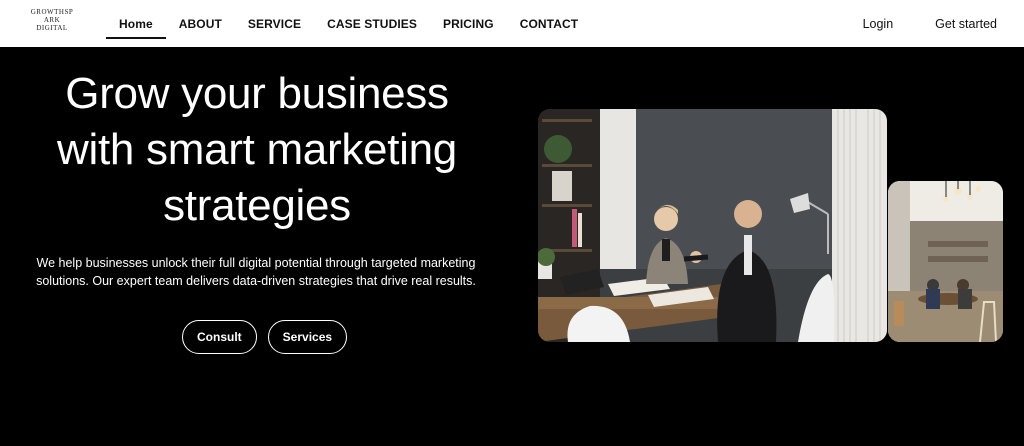 This screenshot has width=1024, height=446. Describe the element at coordinates (966, 24) in the screenshot. I see `get-started-link: Get started` at that location.